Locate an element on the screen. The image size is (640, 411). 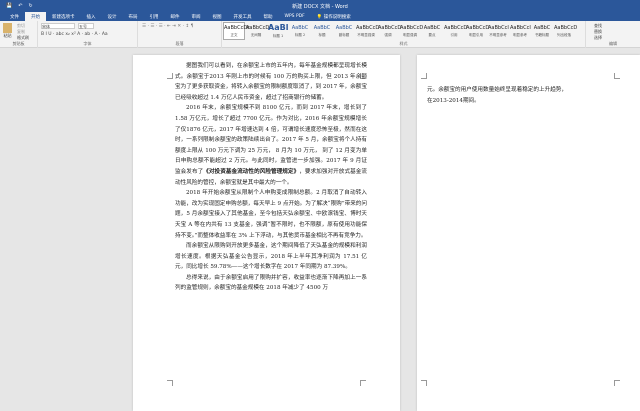
tell-me-search: 💡 操作说明搜索 is located at coordinates (334, 16).